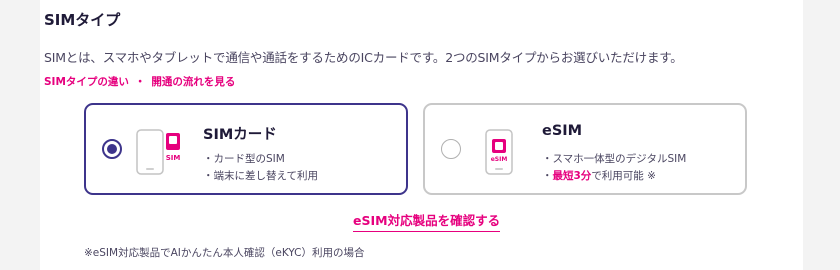 Image resolution: width=840 pixels, height=270 pixels. I want to click on esim-feature-highlight: 最短3分, so click(572, 176).